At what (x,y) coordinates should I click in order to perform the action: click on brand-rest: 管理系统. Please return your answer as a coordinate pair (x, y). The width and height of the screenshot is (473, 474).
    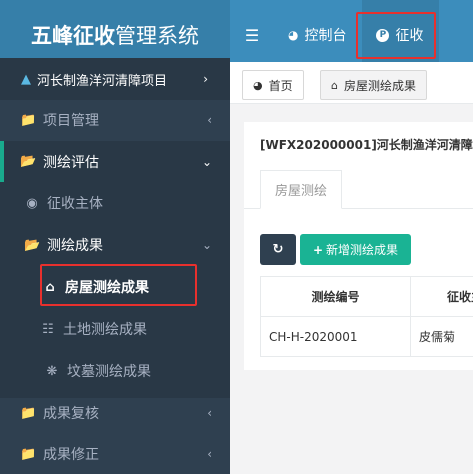
    Looking at the image, I should click on (157, 36).